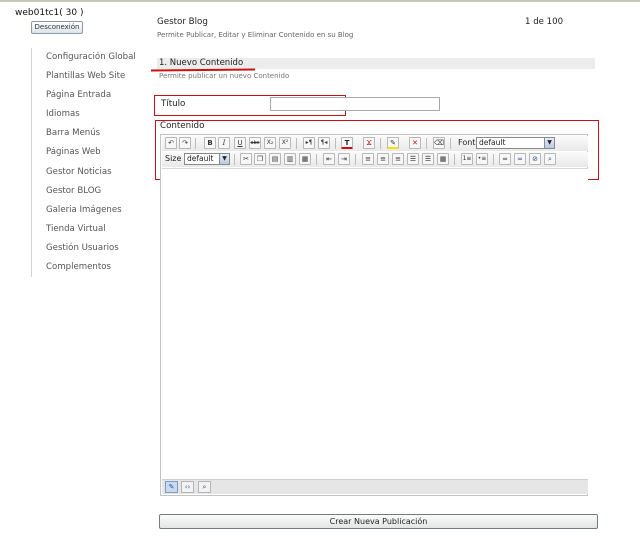 This screenshot has height=542, width=640. Describe the element at coordinates (439, 143) in the screenshot. I see `eraser-icon: ⌫` at that location.